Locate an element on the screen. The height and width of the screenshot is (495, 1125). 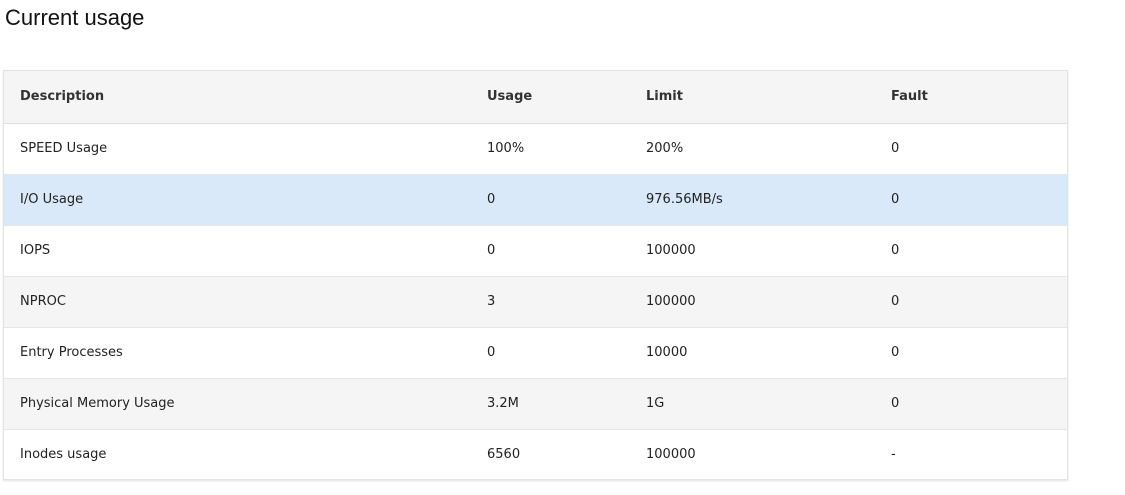
table-header: Description Usage Limit Fault is located at coordinates (535, 97).